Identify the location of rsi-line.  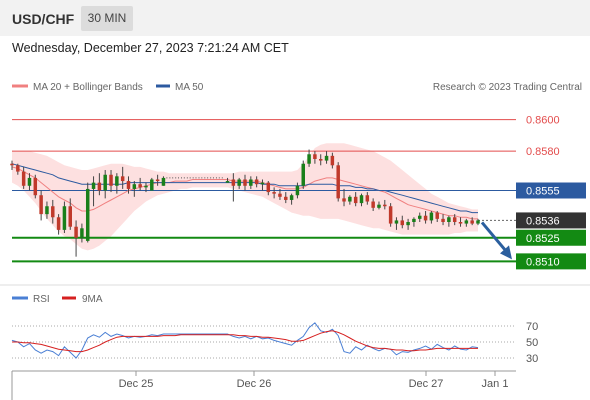
(245, 340).